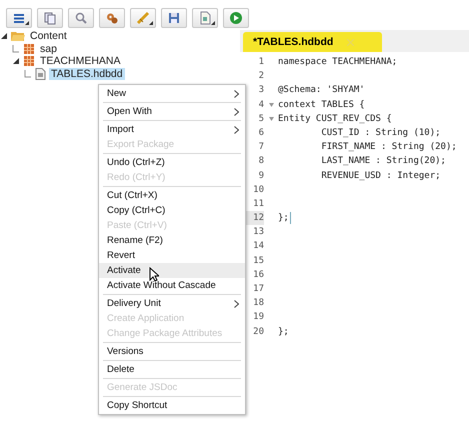 The width and height of the screenshot is (469, 426). I want to click on folder-icon, so click(18, 36).